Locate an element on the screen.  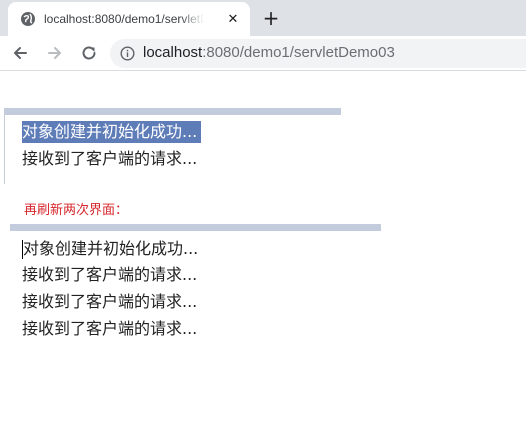
address-bar: localhost:8080/demo1/servletDemo03 is located at coordinates (318, 53).